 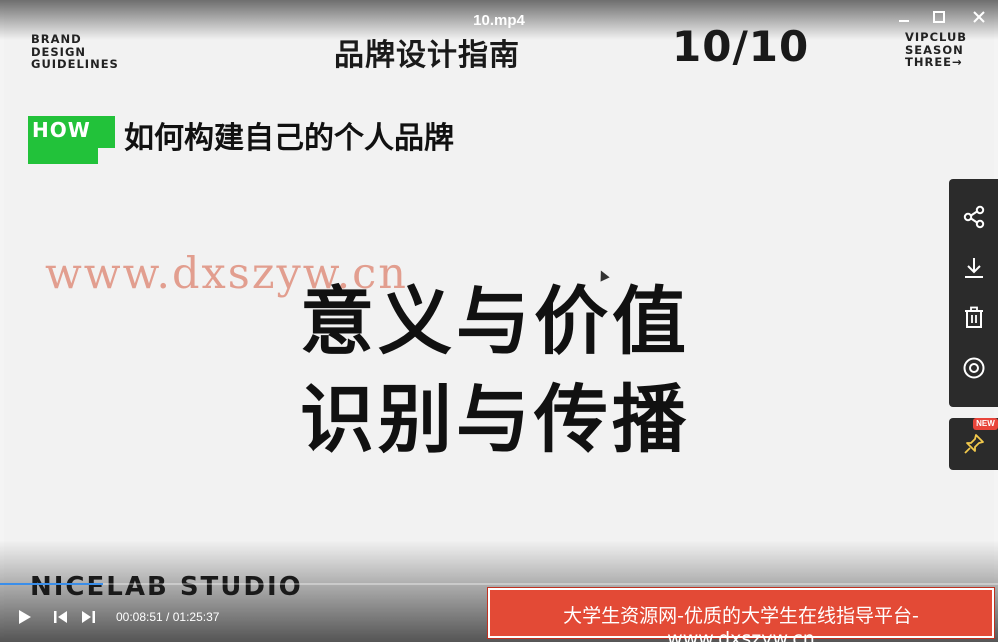 What do you see at coordinates (499, 20) in the screenshot?
I see `window-title: 10.mp4` at bounding box center [499, 20].